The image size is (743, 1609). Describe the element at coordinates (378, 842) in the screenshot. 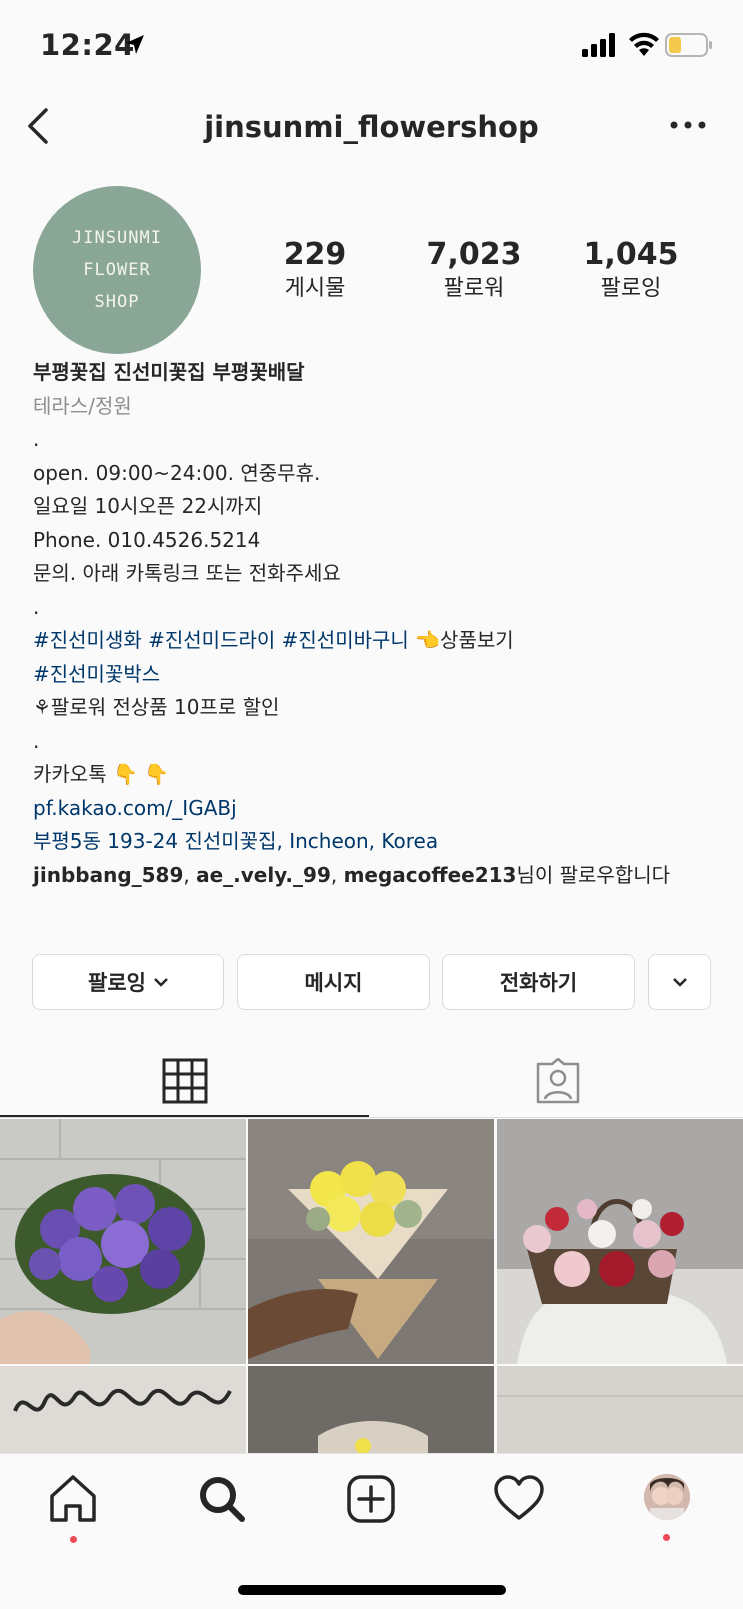

I see `address-link: 부평5동 193-24 진선미꽃집, Incheon, Korea` at that location.